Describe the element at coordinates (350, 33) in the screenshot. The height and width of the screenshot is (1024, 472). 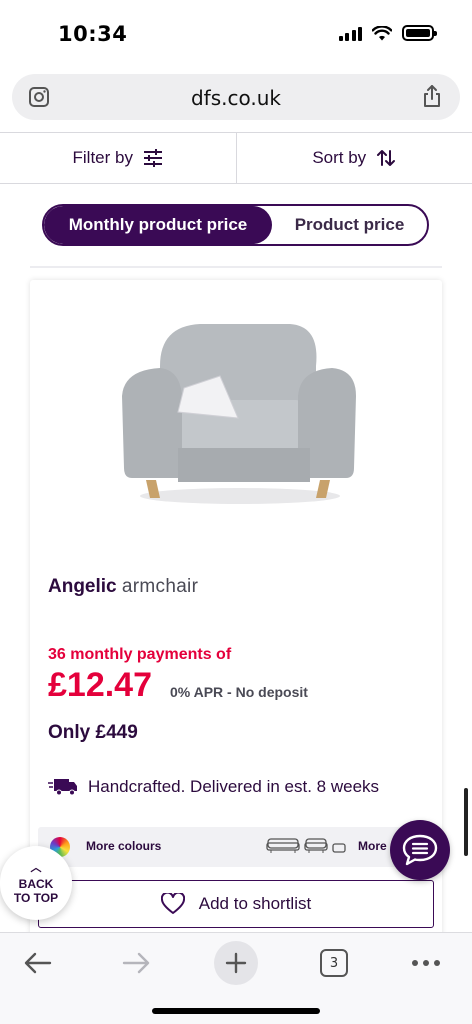
I see `signal-icon` at that location.